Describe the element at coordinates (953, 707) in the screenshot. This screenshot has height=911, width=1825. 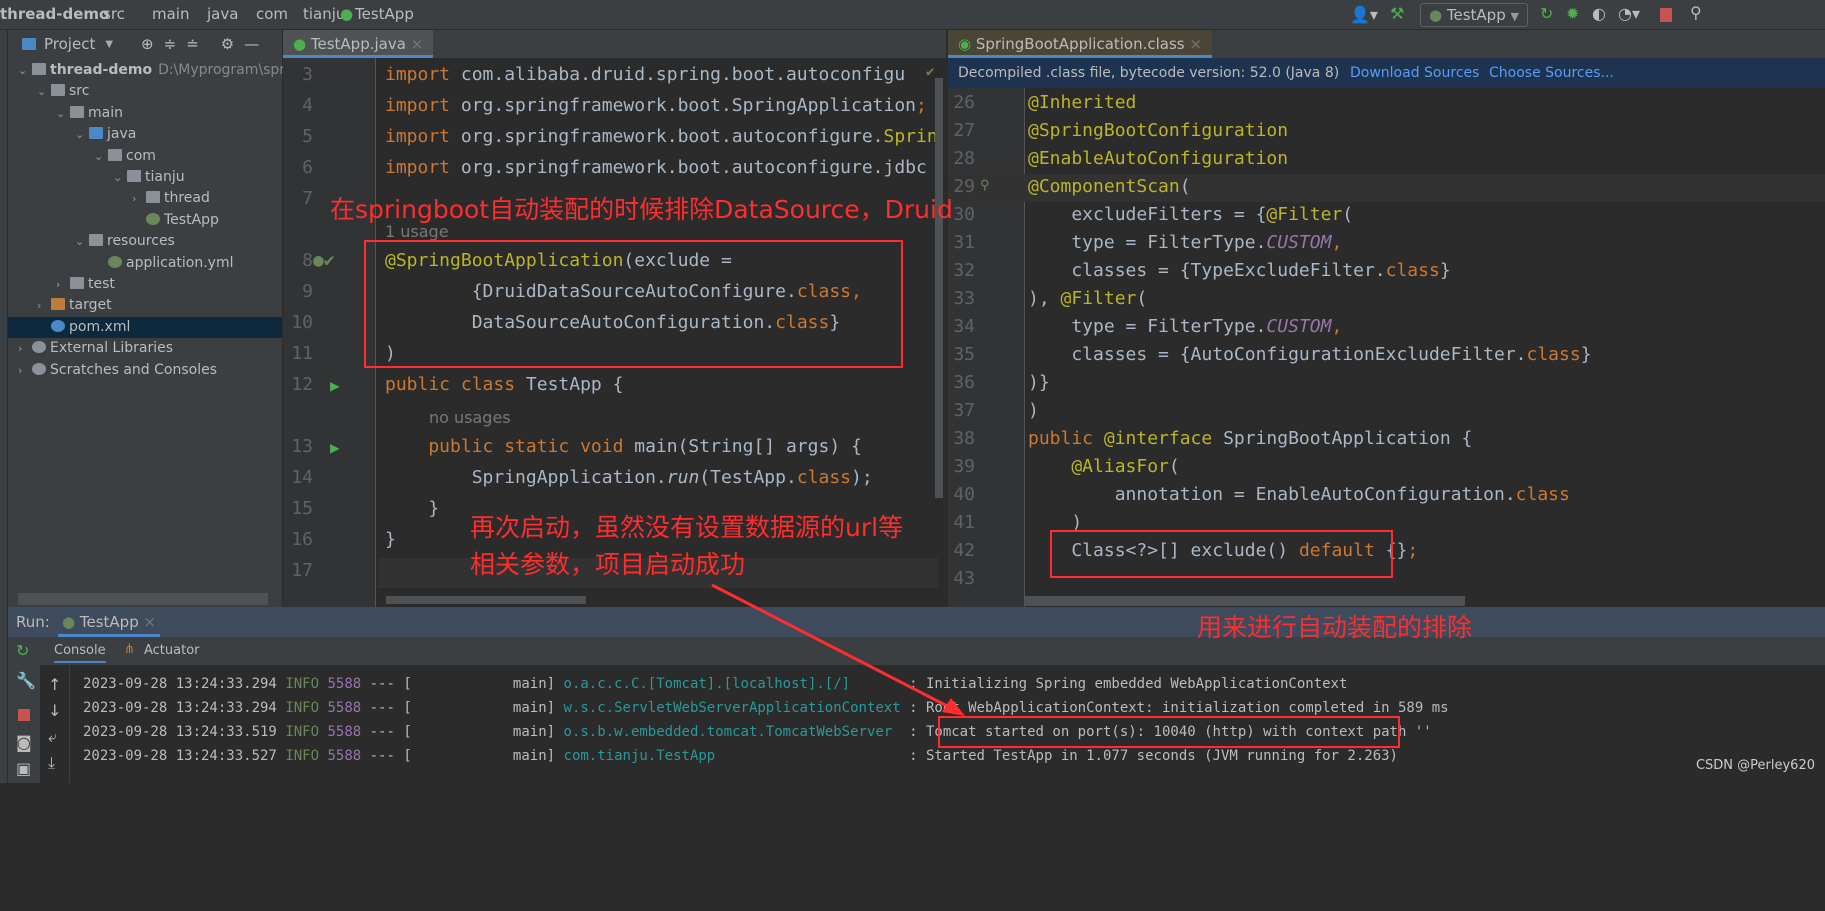
I see `arrow-head` at that location.